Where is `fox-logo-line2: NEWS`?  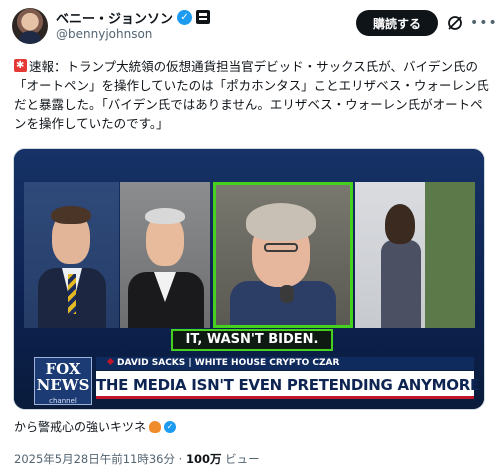
fox-logo-line2: NEWS is located at coordinates (63, 385).